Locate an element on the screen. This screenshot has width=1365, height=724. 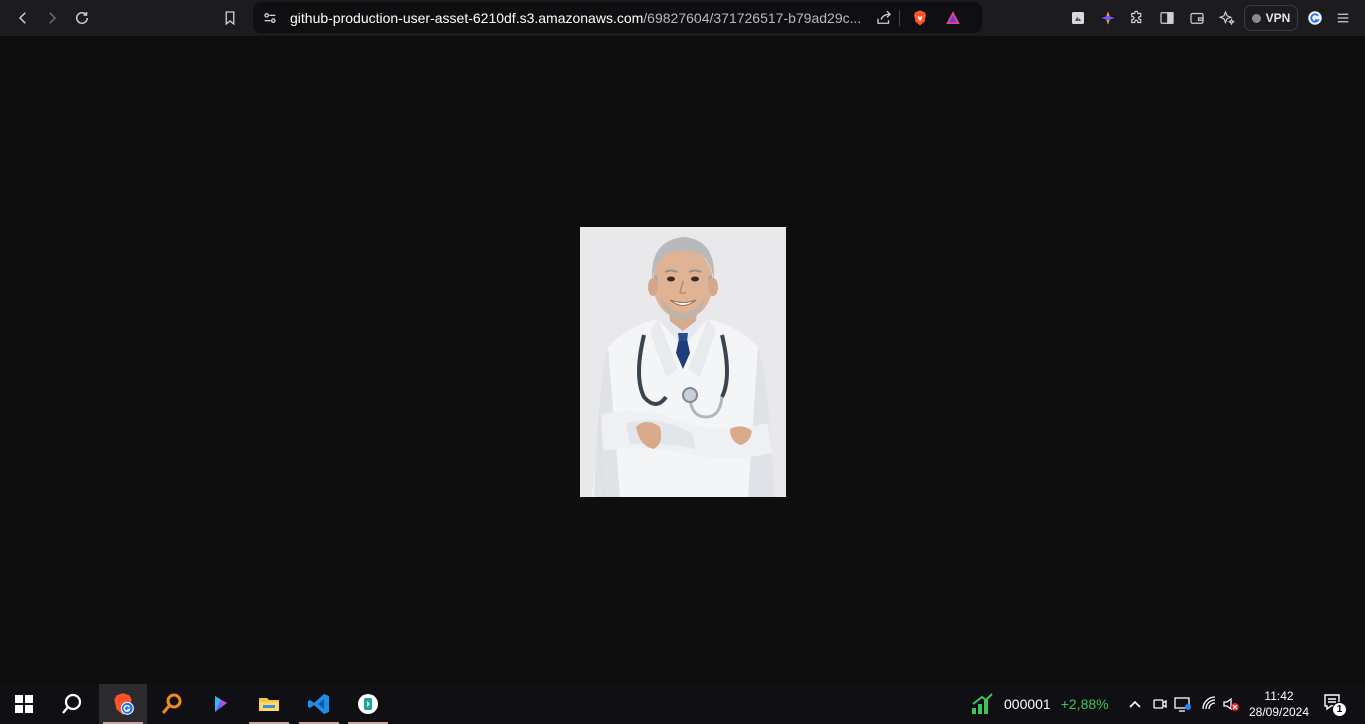
compass-extension-icon is located at coordinates (1108, 18).